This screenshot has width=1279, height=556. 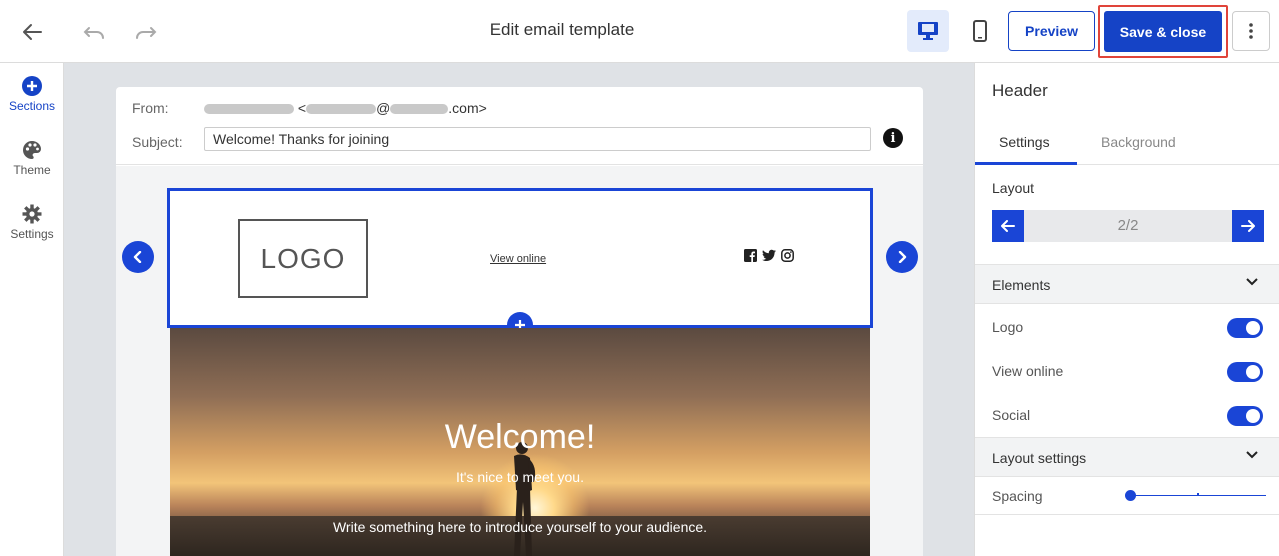 I want to click on rail-item-label: Sections, so click(x=32, y=106).